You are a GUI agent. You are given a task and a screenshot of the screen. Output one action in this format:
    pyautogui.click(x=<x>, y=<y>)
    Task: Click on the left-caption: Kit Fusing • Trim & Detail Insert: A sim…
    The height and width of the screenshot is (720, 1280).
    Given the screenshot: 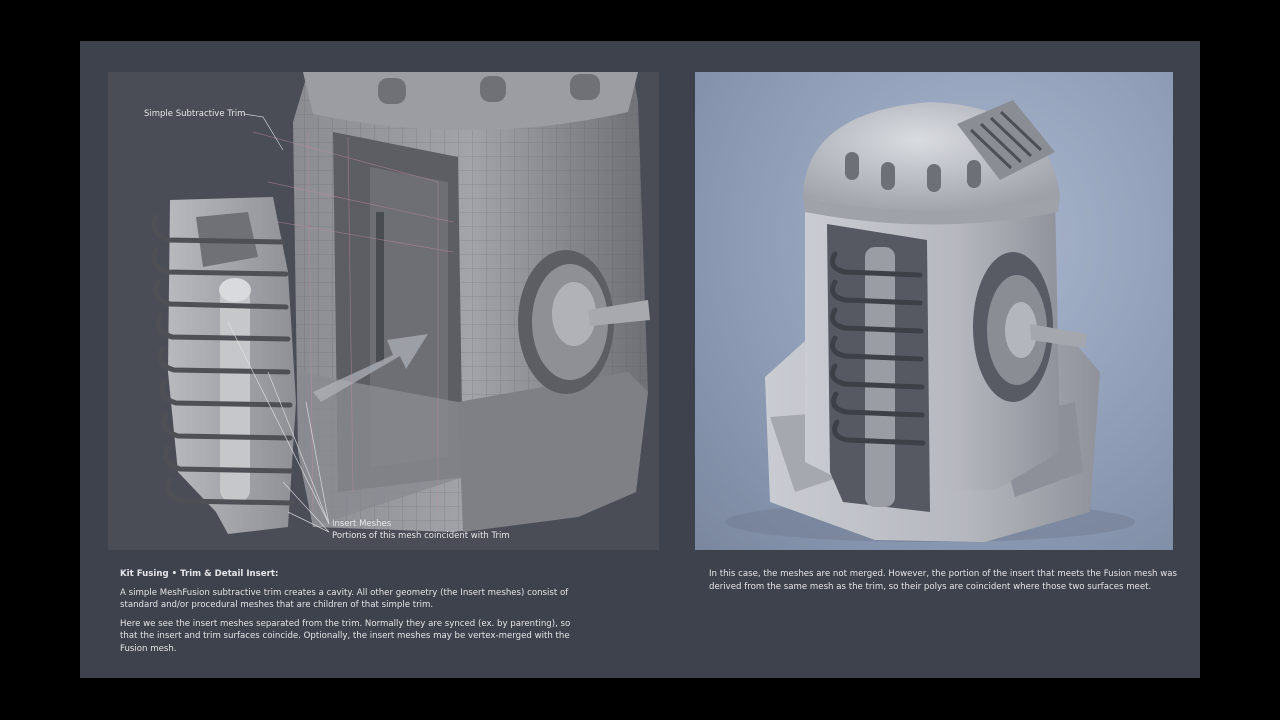 What is the action you would take?
    pyautogui.click(x=355, y=615)
    